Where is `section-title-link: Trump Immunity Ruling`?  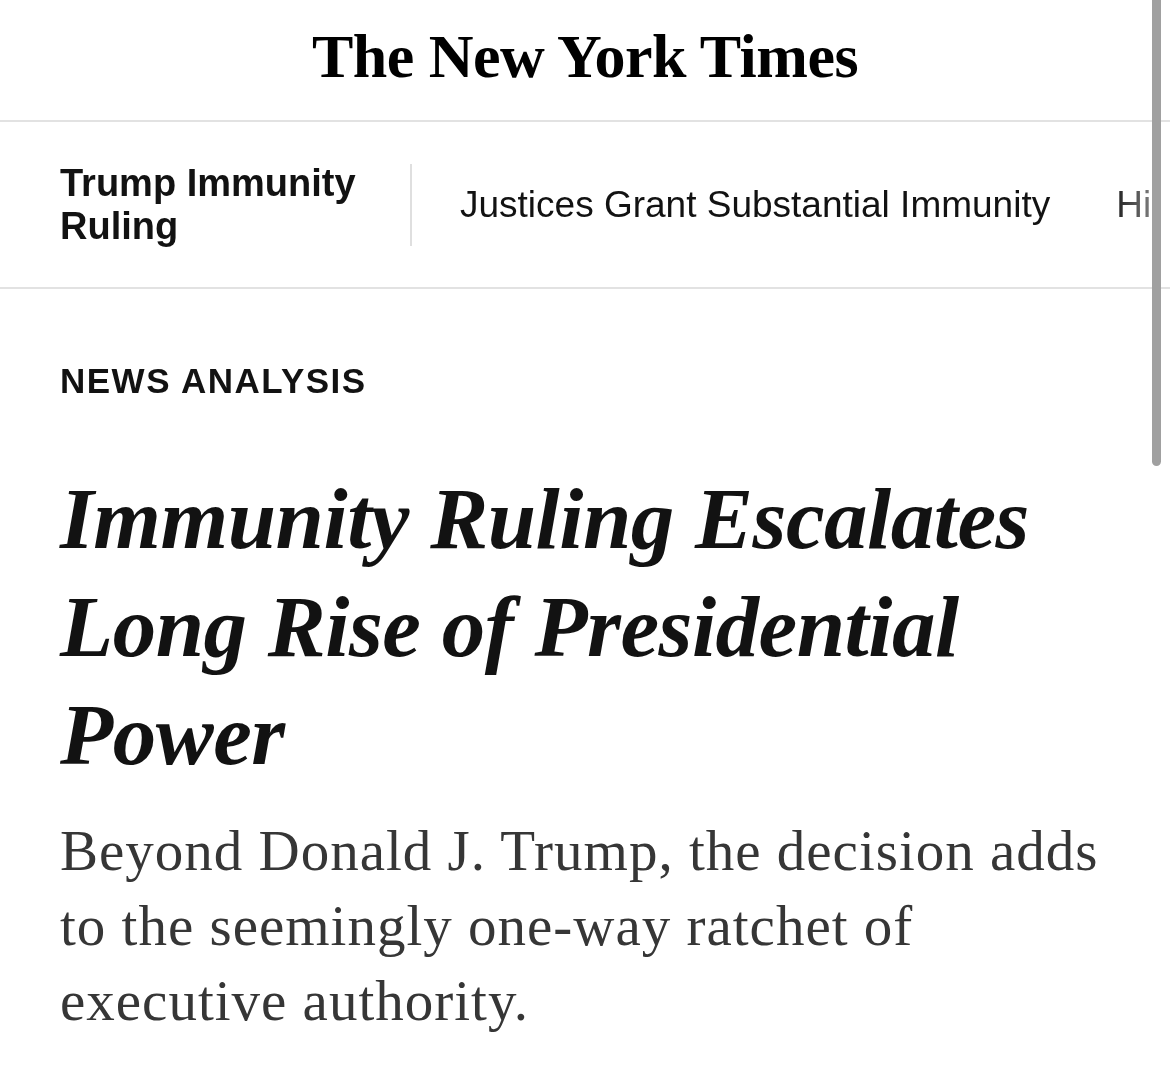
section-title-link: Trump Immunity Ruling is located at coordinates (219, 204).